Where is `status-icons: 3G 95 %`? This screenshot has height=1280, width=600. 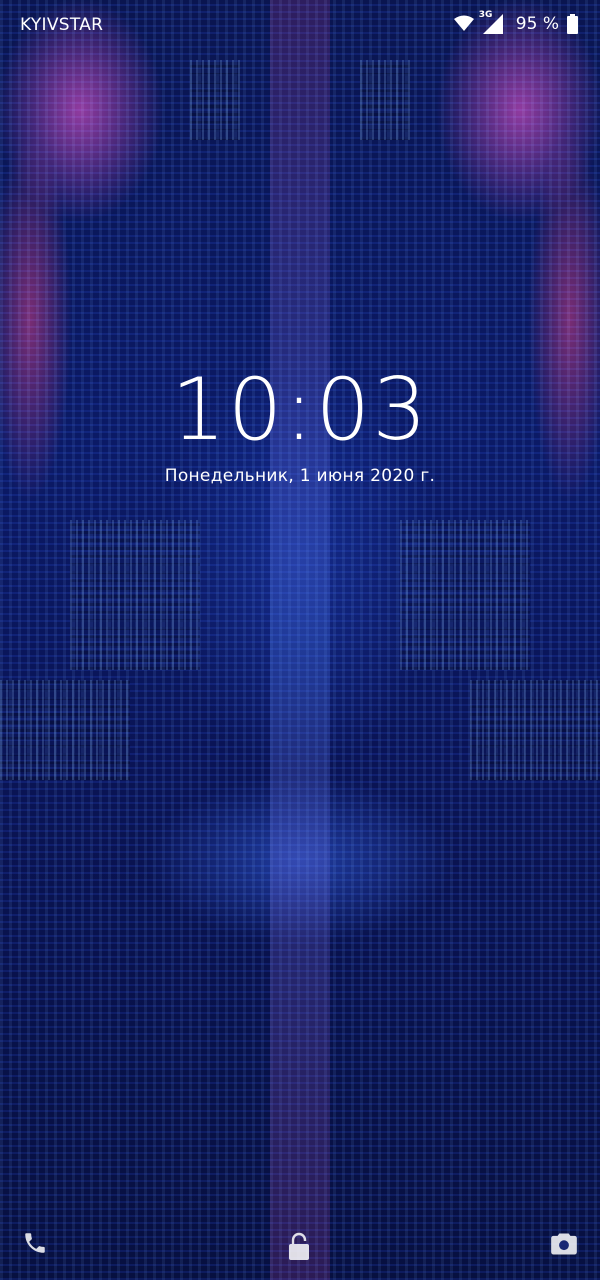 status-icons: 3G 95 % is located at coordinates (515, 22).